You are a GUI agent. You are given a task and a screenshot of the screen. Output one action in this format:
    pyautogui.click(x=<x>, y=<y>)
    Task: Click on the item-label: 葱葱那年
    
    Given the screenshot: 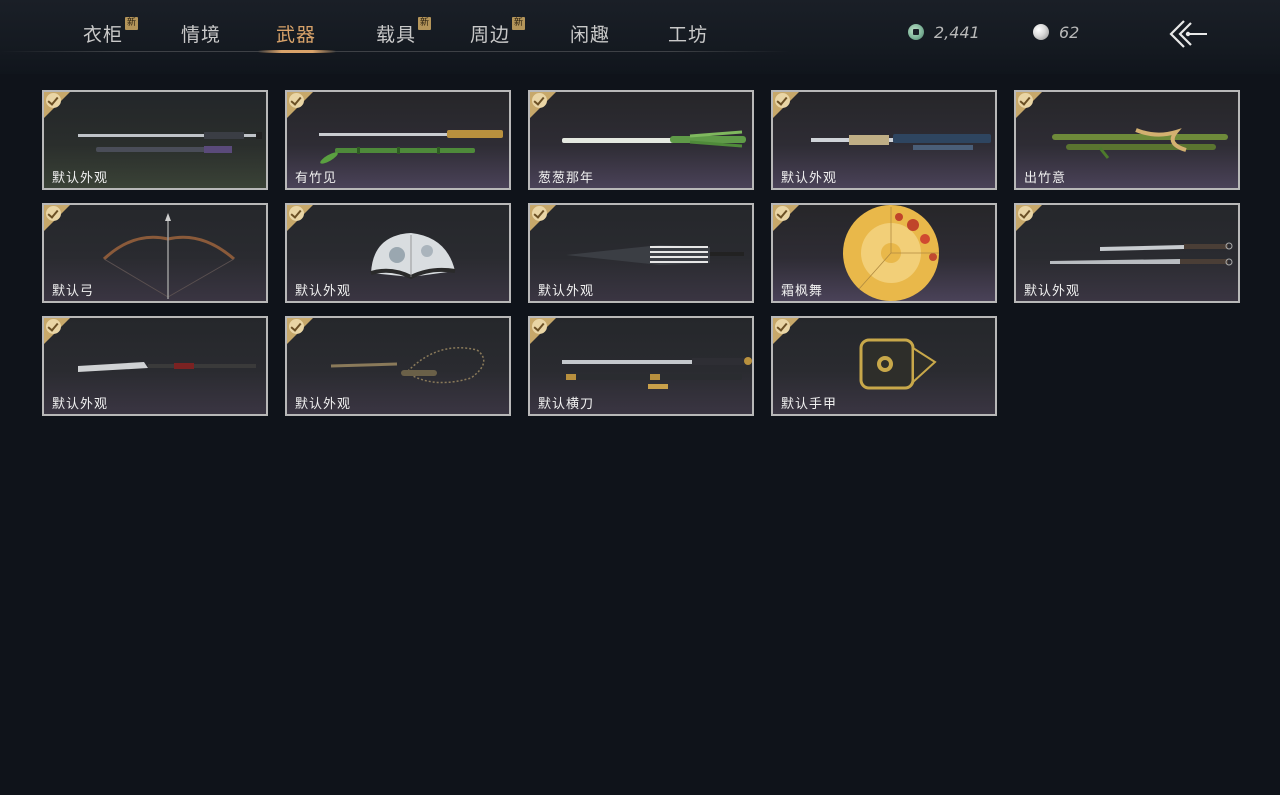 What is the action you would take?
    pyautogui.click(x=566, y=178)
    